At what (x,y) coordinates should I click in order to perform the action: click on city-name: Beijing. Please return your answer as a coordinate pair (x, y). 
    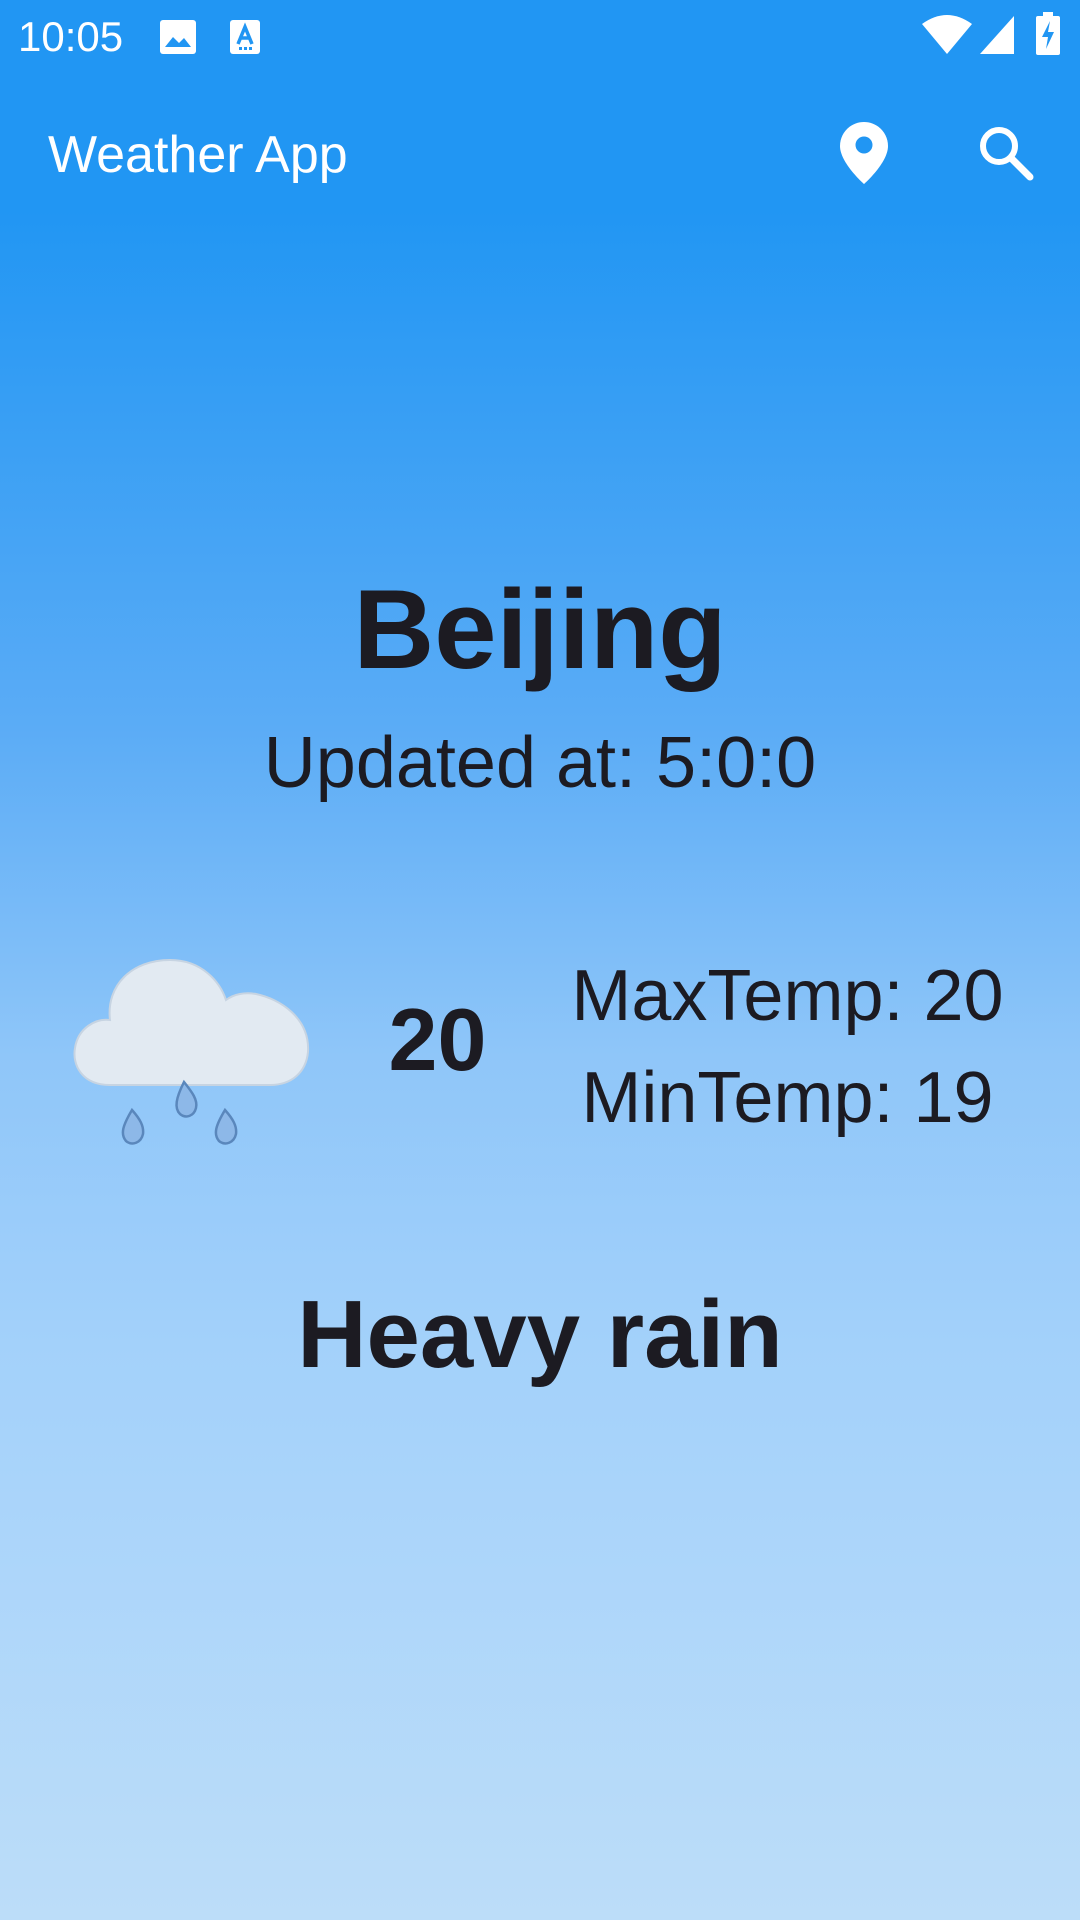
    Looking at the image, I should click on (540, 629).